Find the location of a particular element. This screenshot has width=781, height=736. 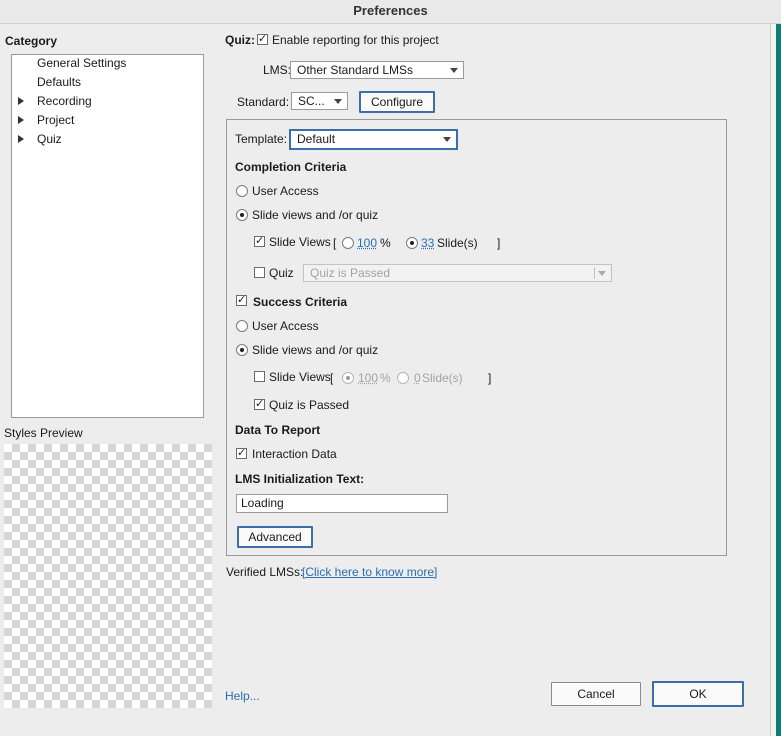

success-percent-unit: % is located at coordinates (385, 378).